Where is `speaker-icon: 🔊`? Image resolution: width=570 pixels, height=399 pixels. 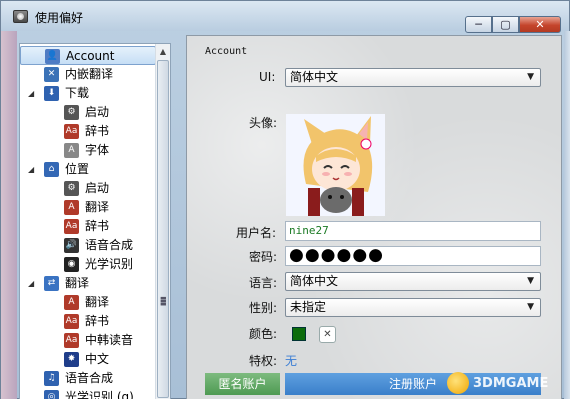
speaker-icon: 🔊 is located at coordinates (71, 245).